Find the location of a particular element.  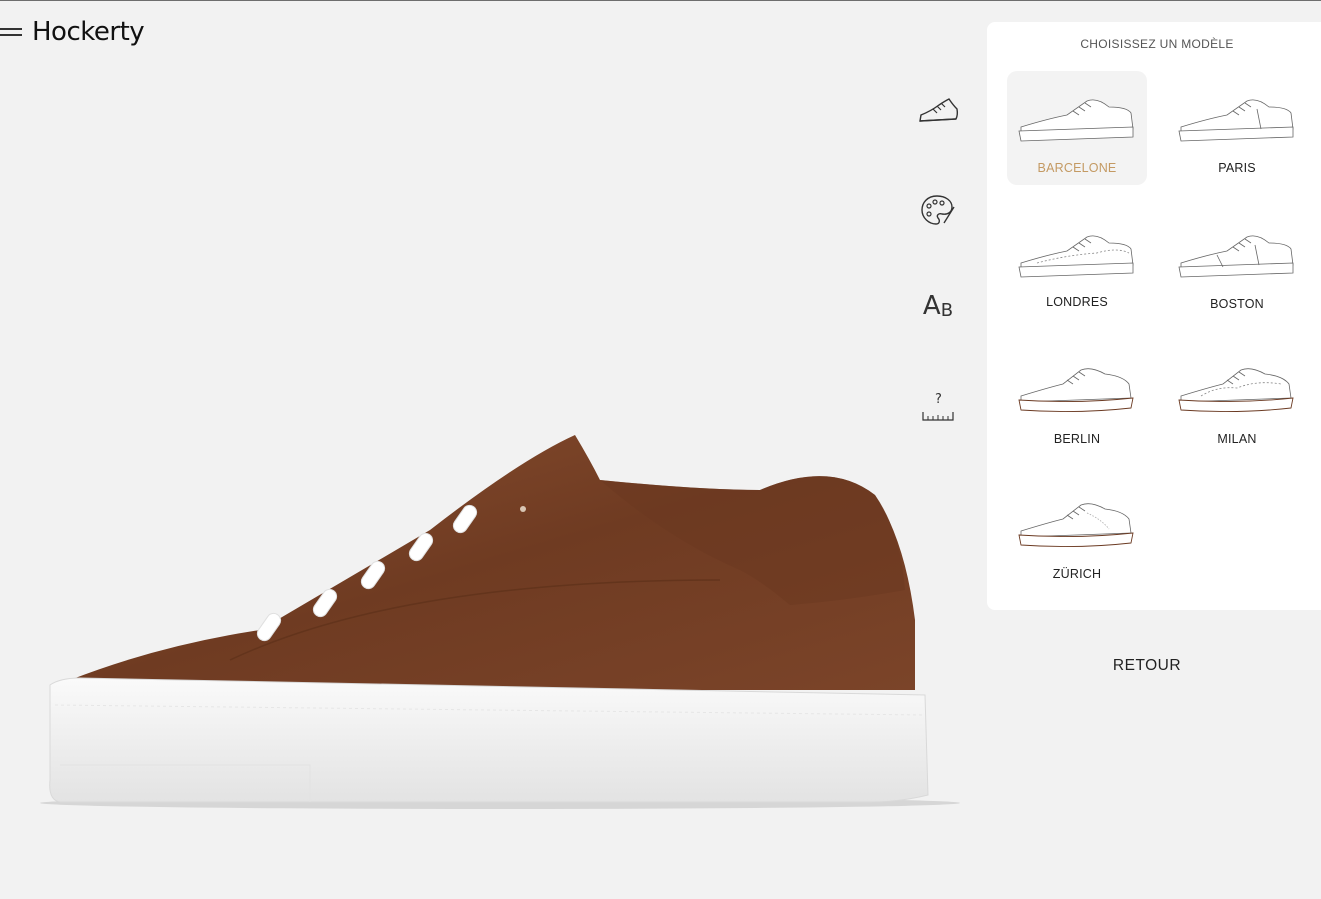

model-option-boston: BOSTON is located at coordinates (1237, 264).